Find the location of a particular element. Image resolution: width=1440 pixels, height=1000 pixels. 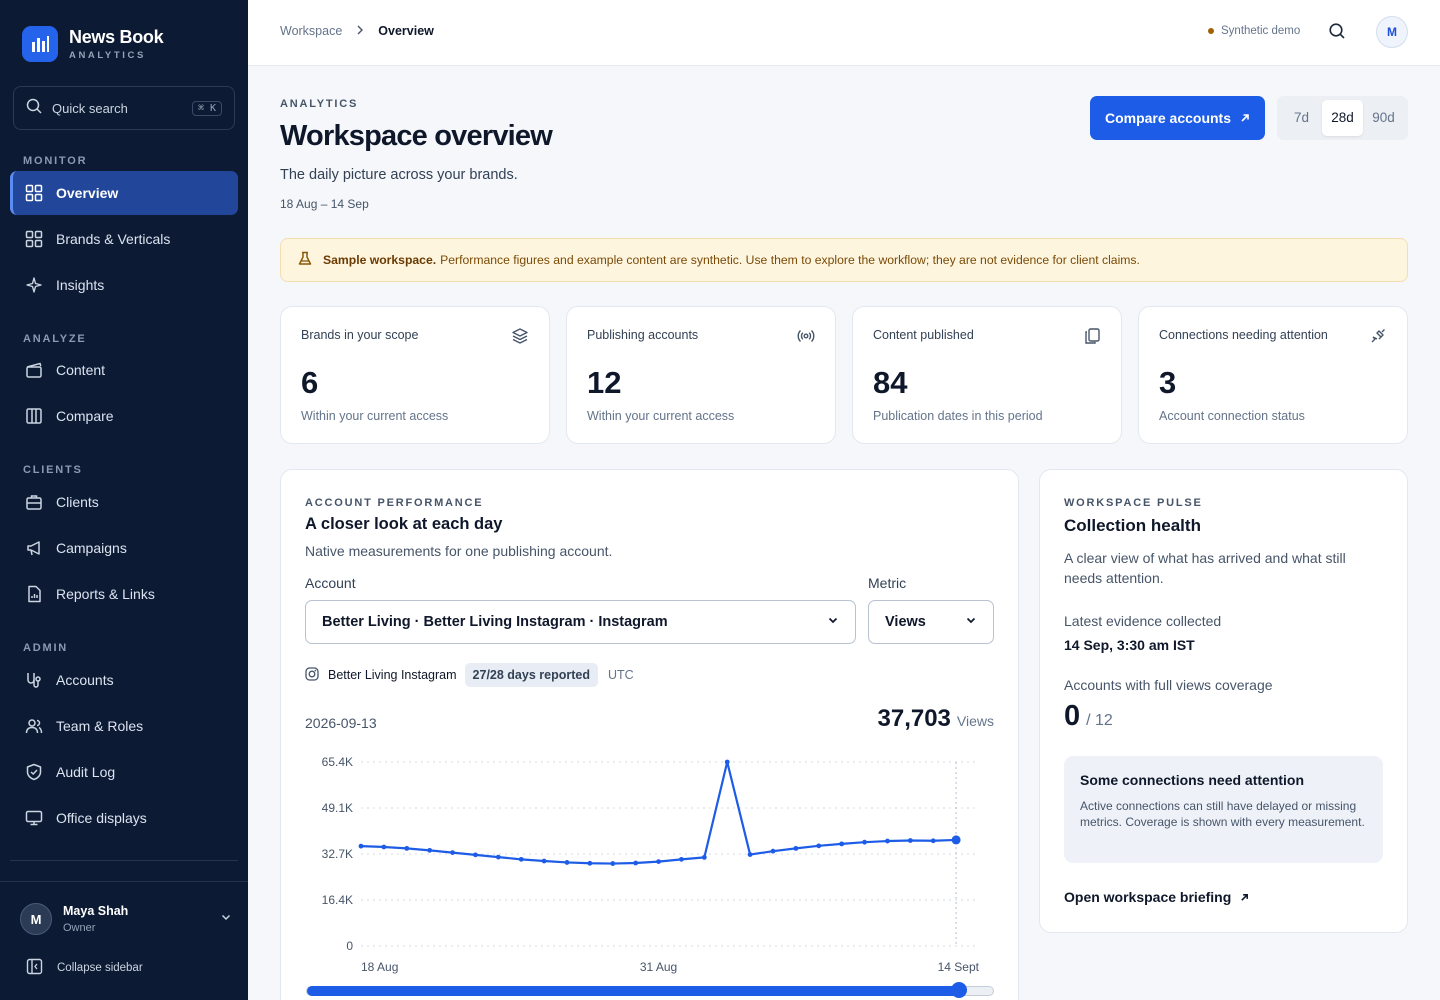

sidebar-item-content: Content is located at coordinates (124, 370).